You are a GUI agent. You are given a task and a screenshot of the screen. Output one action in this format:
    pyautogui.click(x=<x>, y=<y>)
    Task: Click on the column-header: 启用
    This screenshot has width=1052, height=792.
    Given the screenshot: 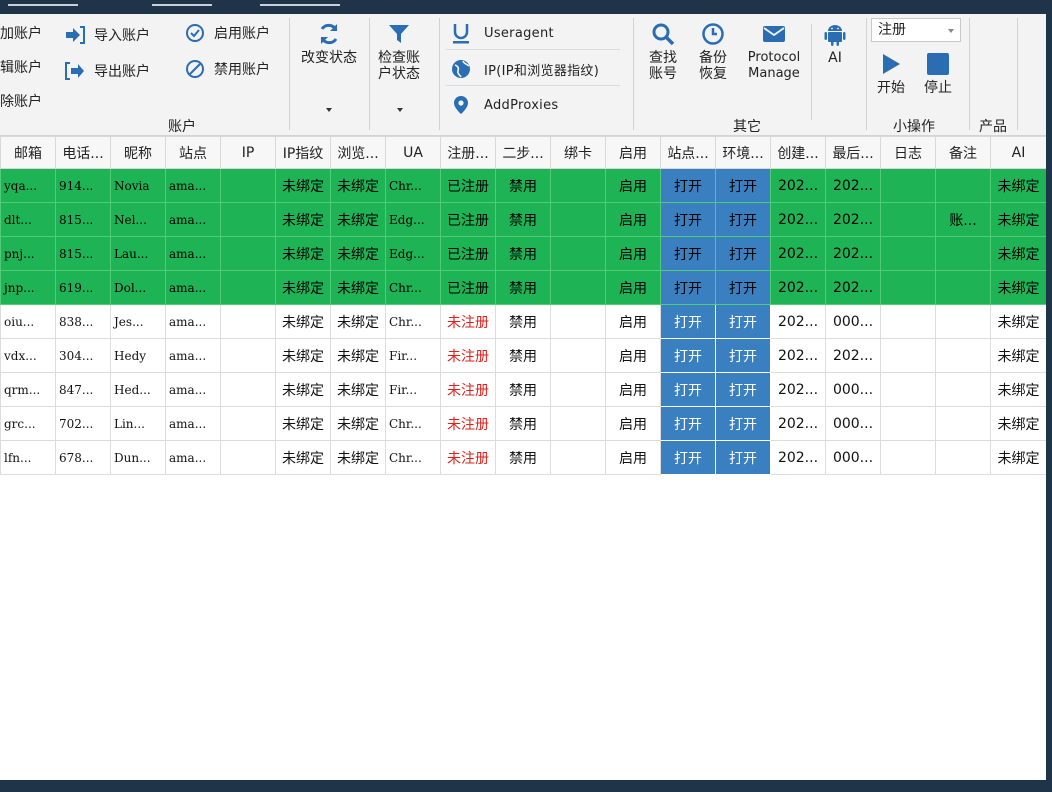 What is the action you would take?
    pyautogui.click(x=633, y=152)
    